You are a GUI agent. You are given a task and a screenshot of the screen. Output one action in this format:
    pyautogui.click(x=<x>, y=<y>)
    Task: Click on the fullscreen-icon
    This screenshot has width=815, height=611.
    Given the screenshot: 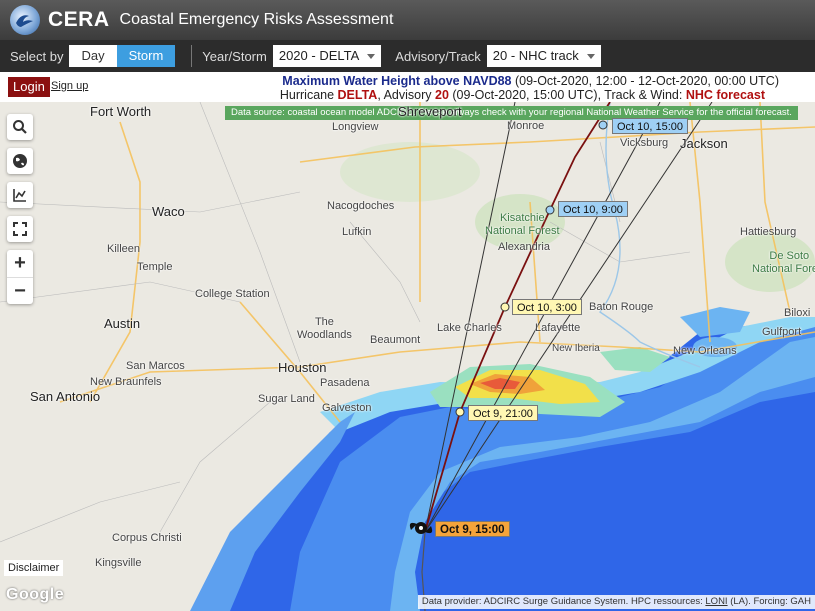 What is the action you would take?
    pyautogui.click(x=20, y=229)
    